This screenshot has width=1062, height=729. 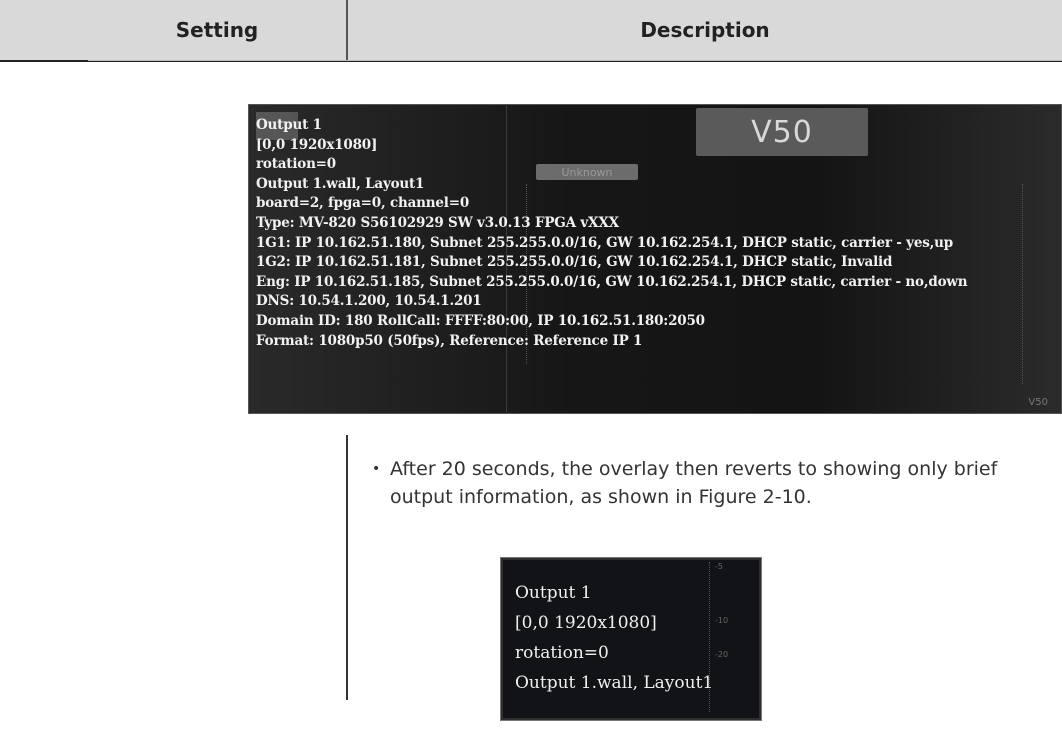 What do you see at coordinates (719, 566) in the screenshot?
I see `meter-label: -5` at bounding box center [719, 566].